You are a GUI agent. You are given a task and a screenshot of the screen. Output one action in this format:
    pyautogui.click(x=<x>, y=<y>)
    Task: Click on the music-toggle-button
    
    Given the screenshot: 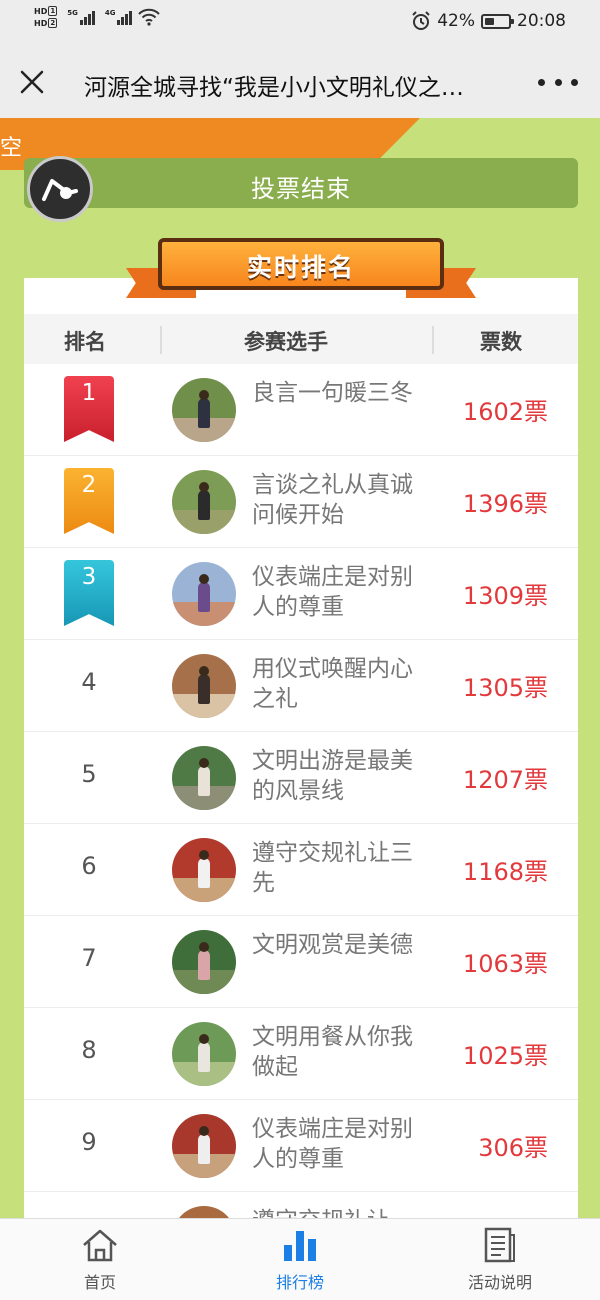 What is the action you would take?
    pyautogui.click(x=60, y=189)
    